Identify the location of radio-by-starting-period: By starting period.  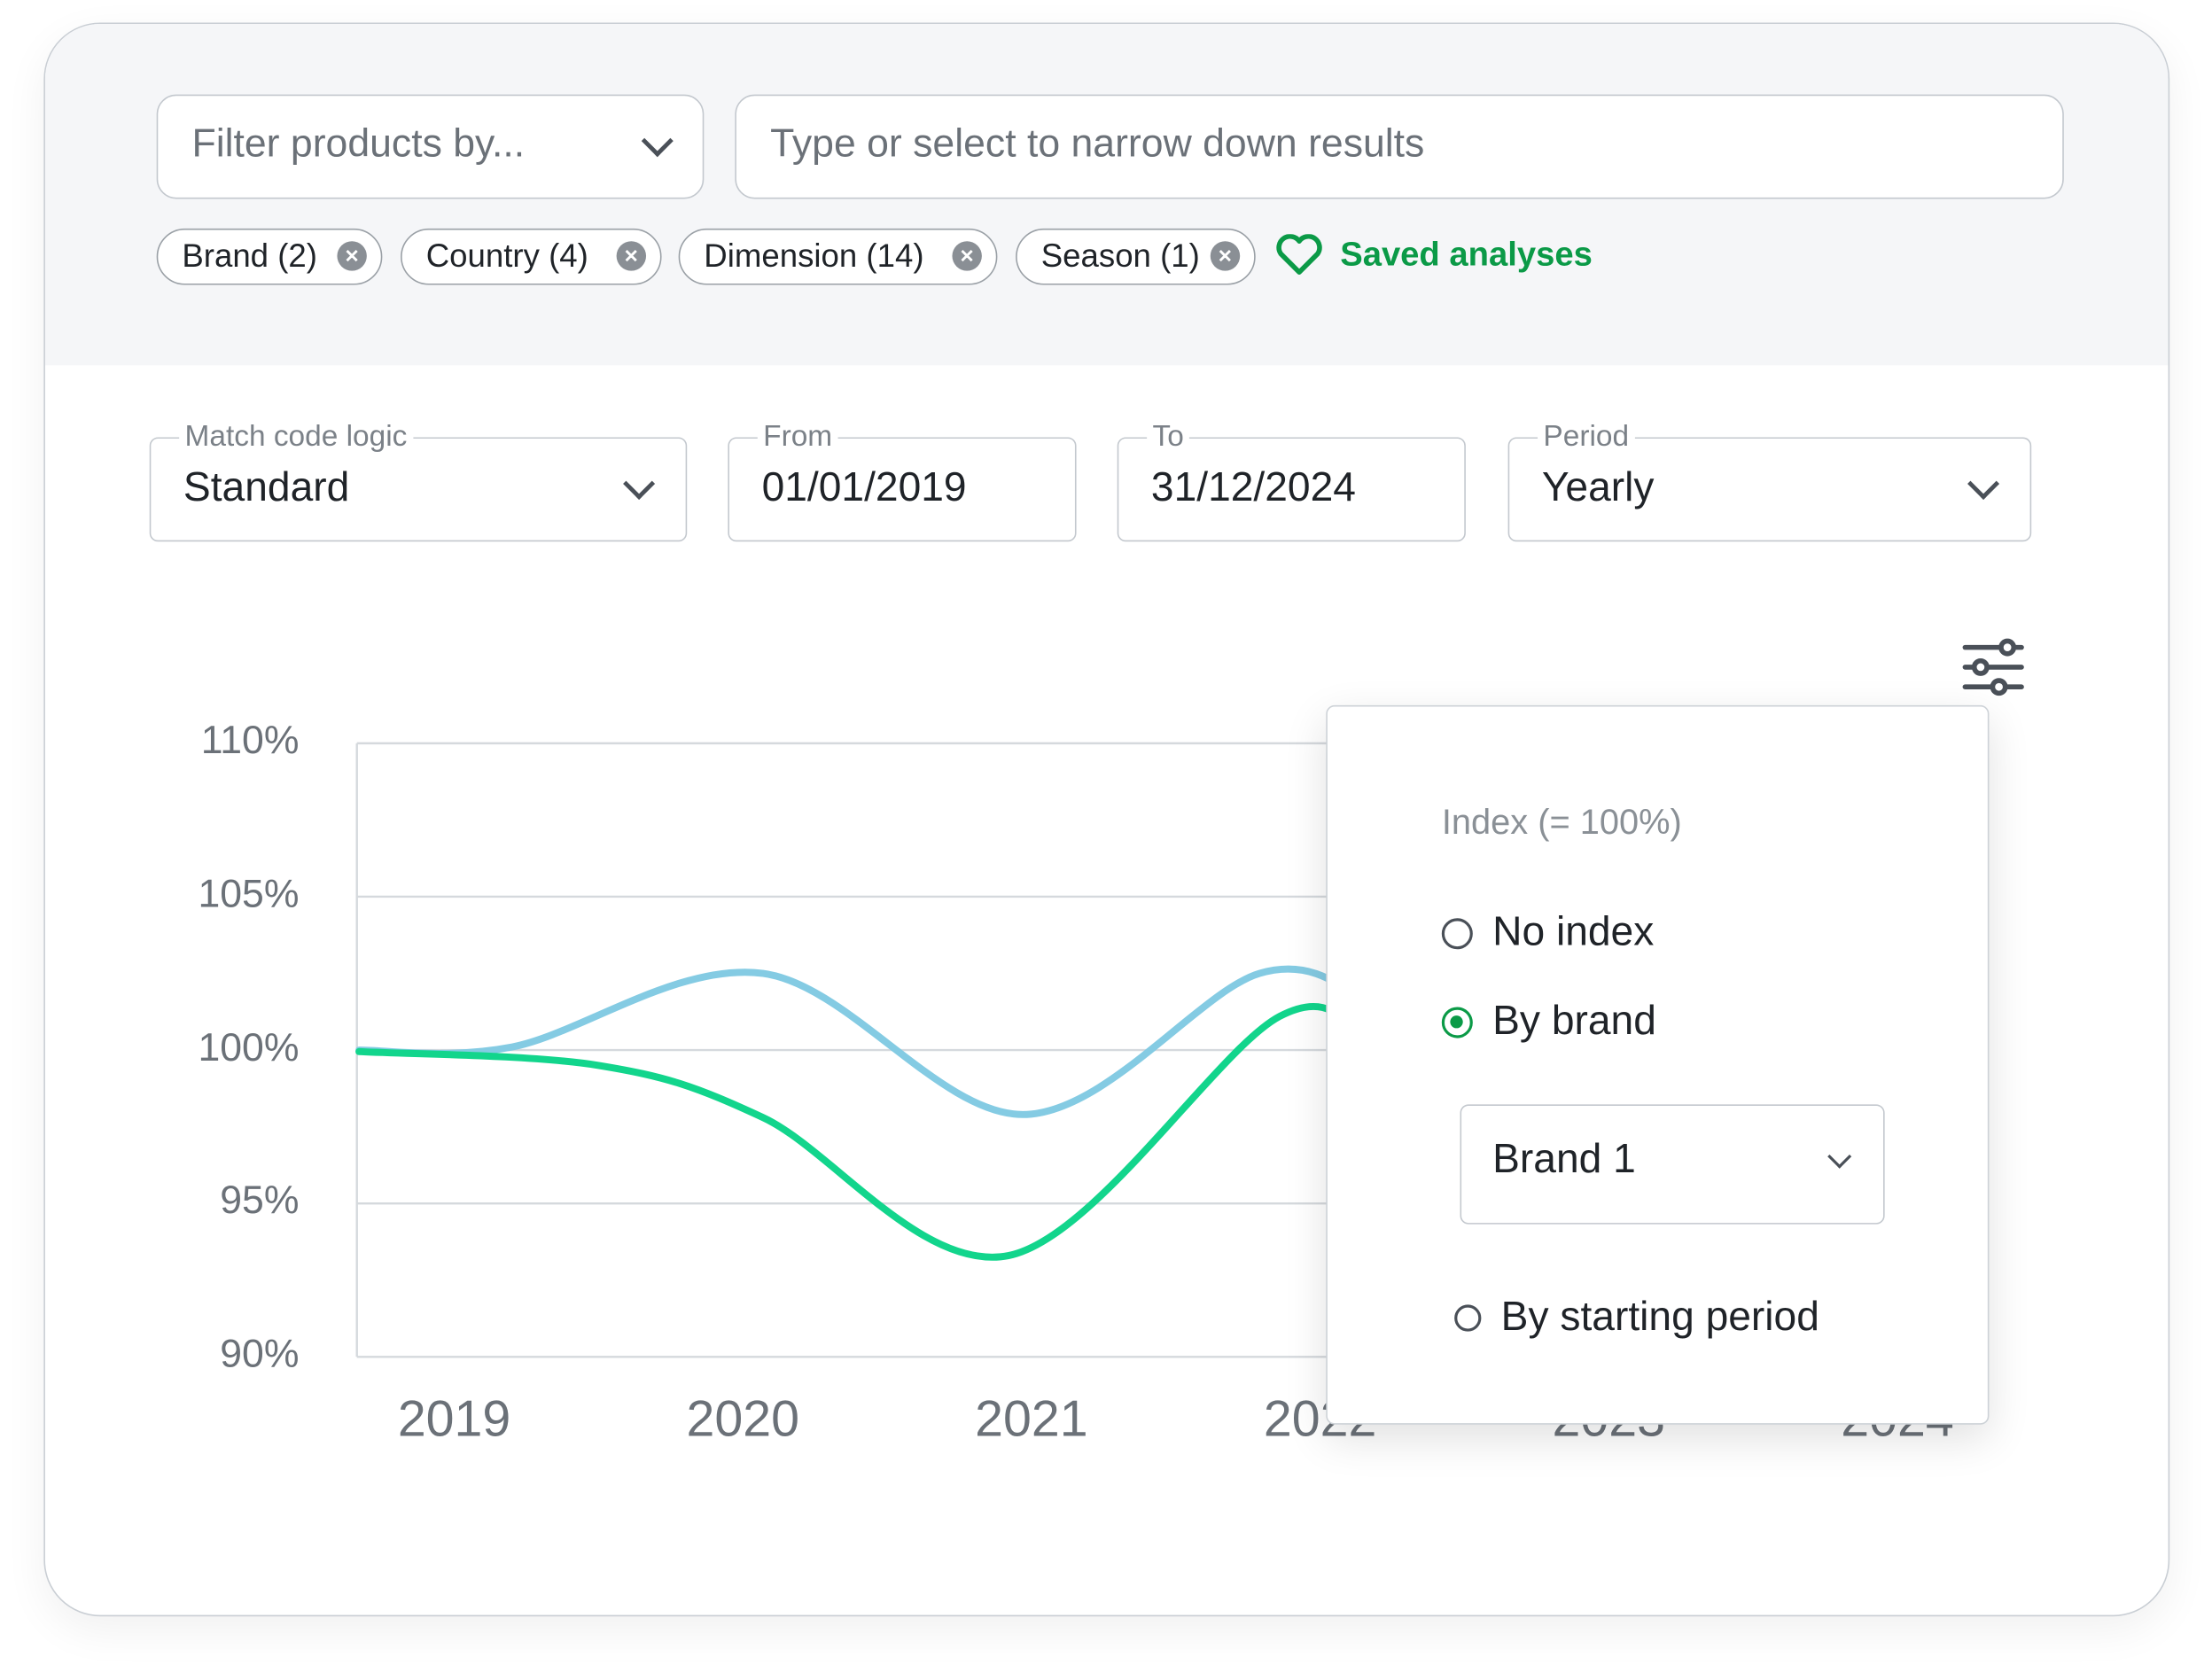
(1636, 1318).